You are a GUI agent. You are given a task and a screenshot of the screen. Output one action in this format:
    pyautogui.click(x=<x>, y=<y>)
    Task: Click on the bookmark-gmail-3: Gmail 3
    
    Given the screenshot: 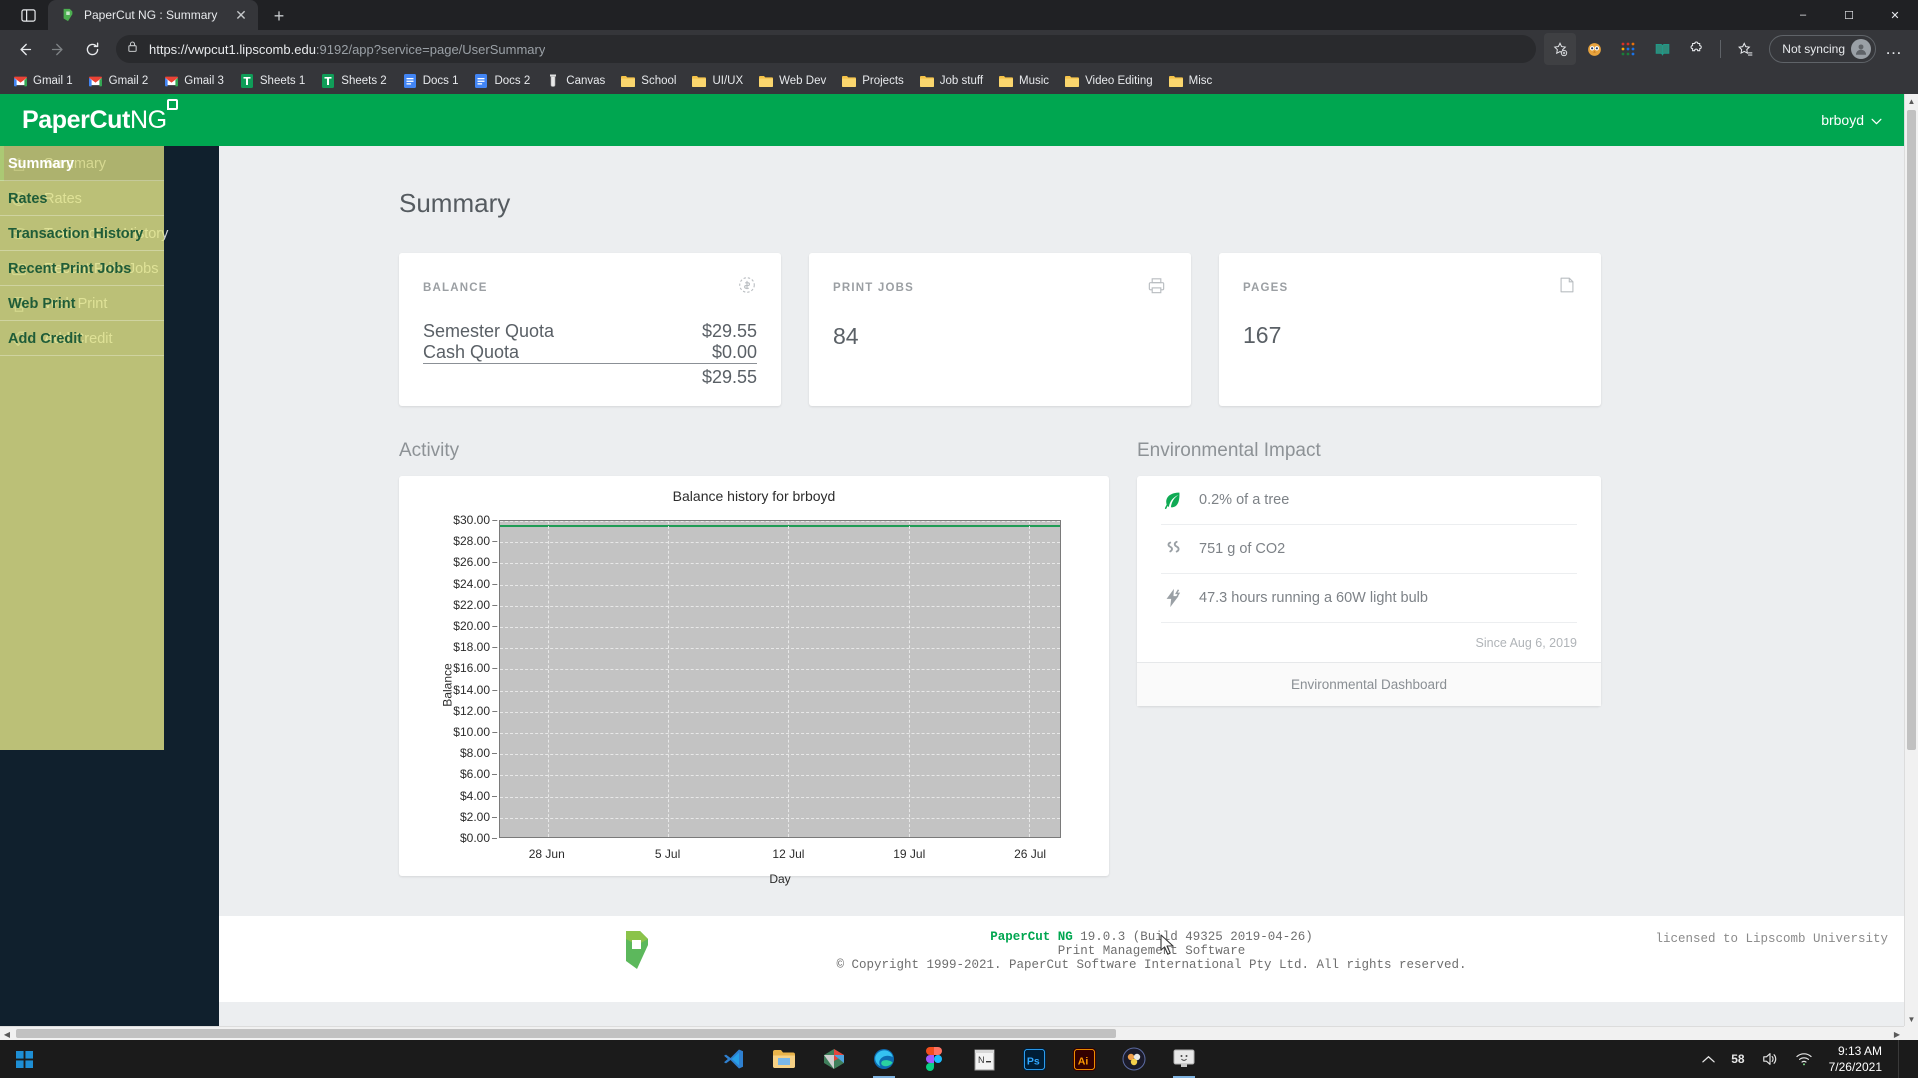 What is the action you would take?
    pyautogui.click(x=194, y=81)
    